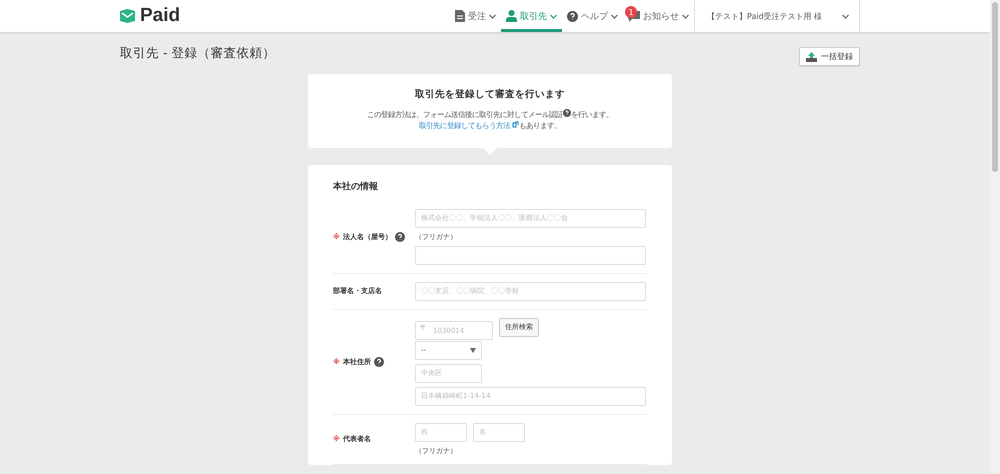 The image size is (1000, 474). Describe the element at coordinates (127, 16) in the screenshot. I see `logo-icon` at that location.